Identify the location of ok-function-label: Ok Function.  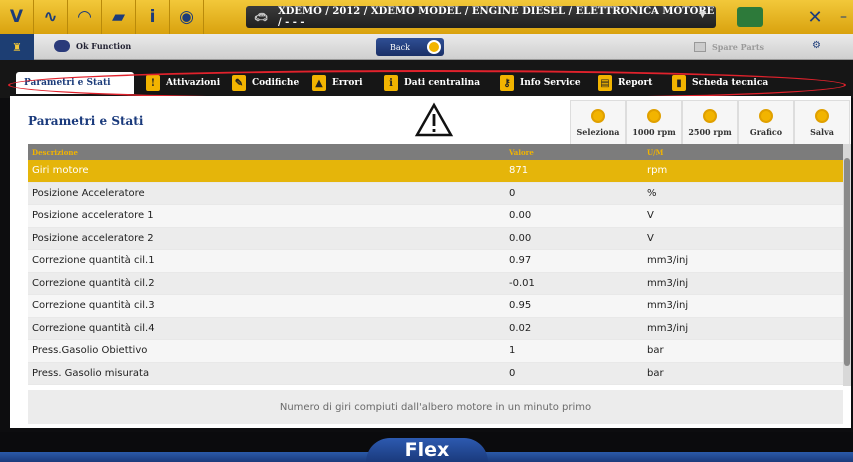
(104, 46).